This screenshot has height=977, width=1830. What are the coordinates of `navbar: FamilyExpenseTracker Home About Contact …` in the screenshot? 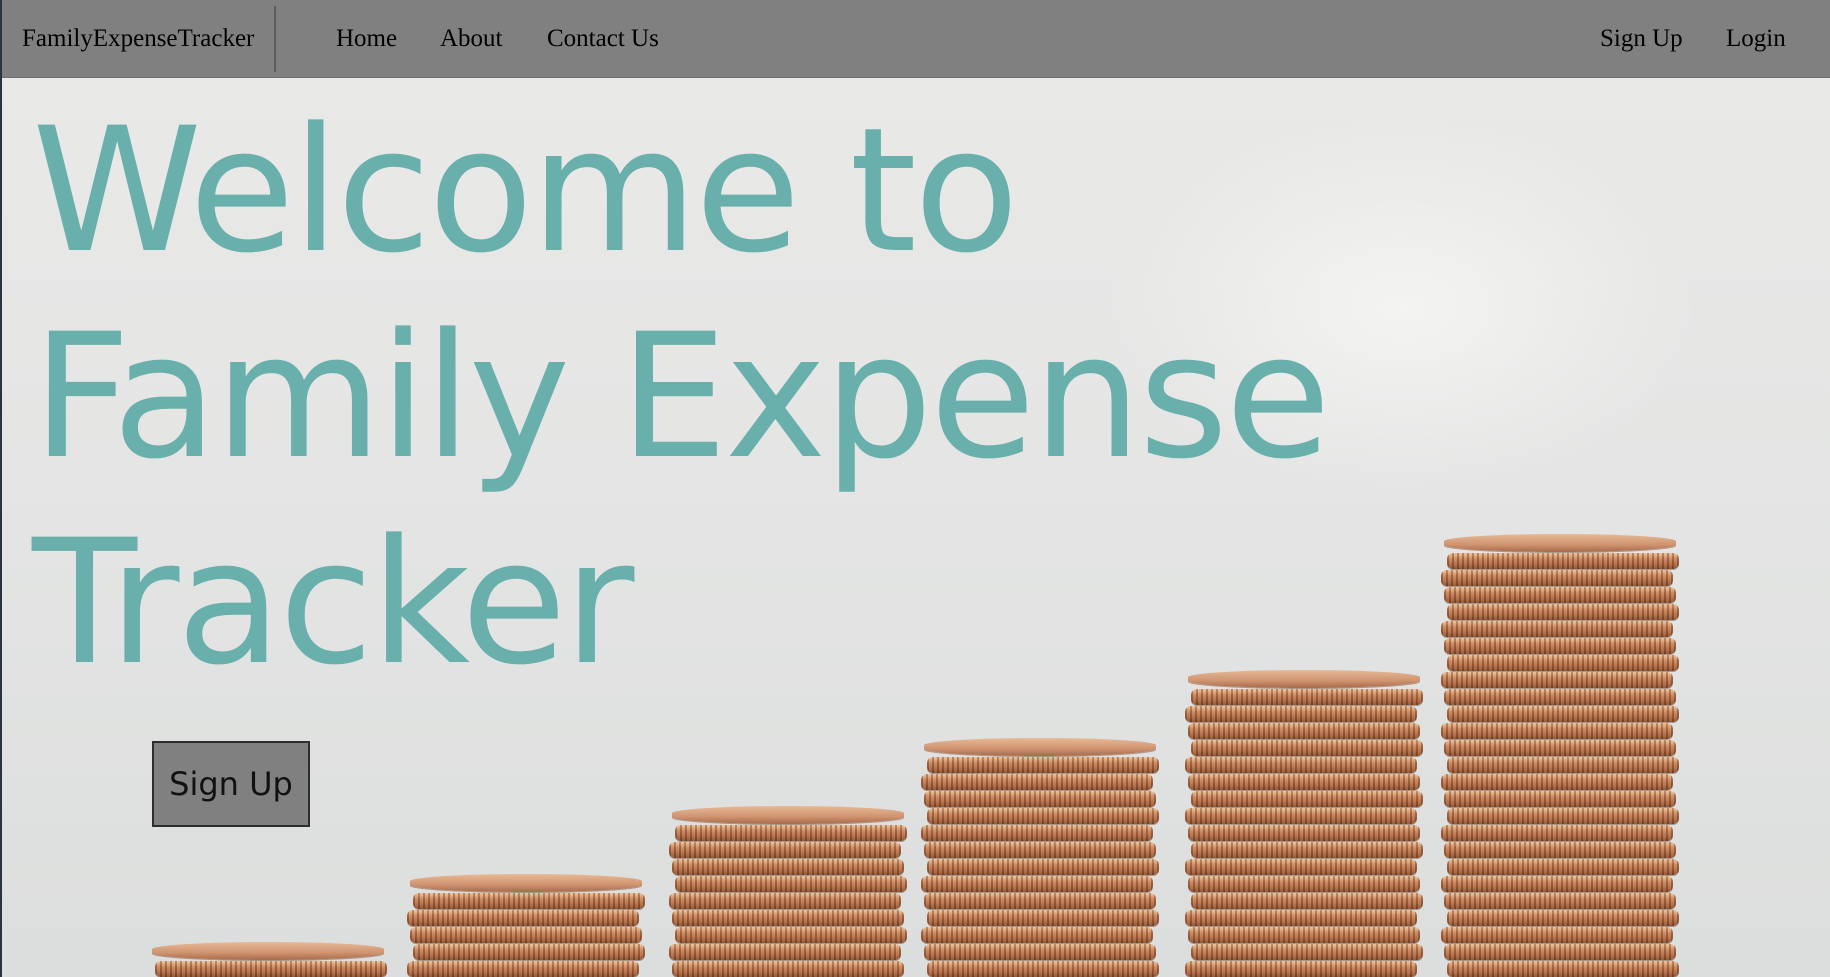 It's located at (916, 39).